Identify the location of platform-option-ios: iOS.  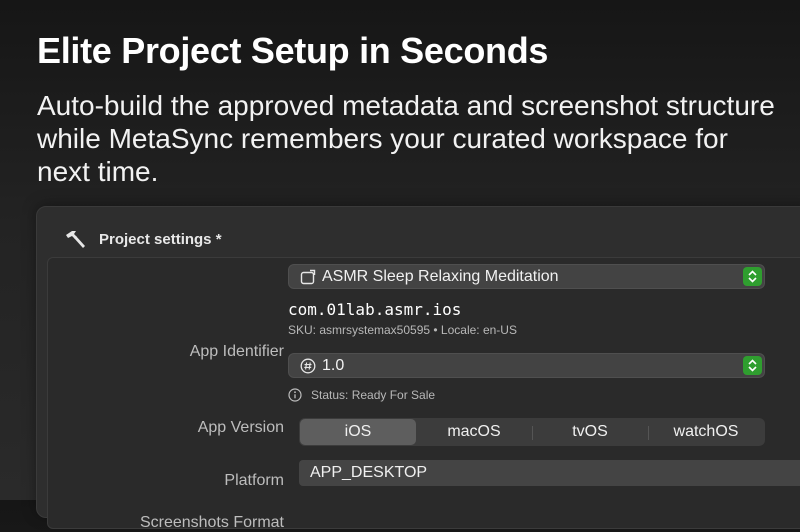
(358, 432).